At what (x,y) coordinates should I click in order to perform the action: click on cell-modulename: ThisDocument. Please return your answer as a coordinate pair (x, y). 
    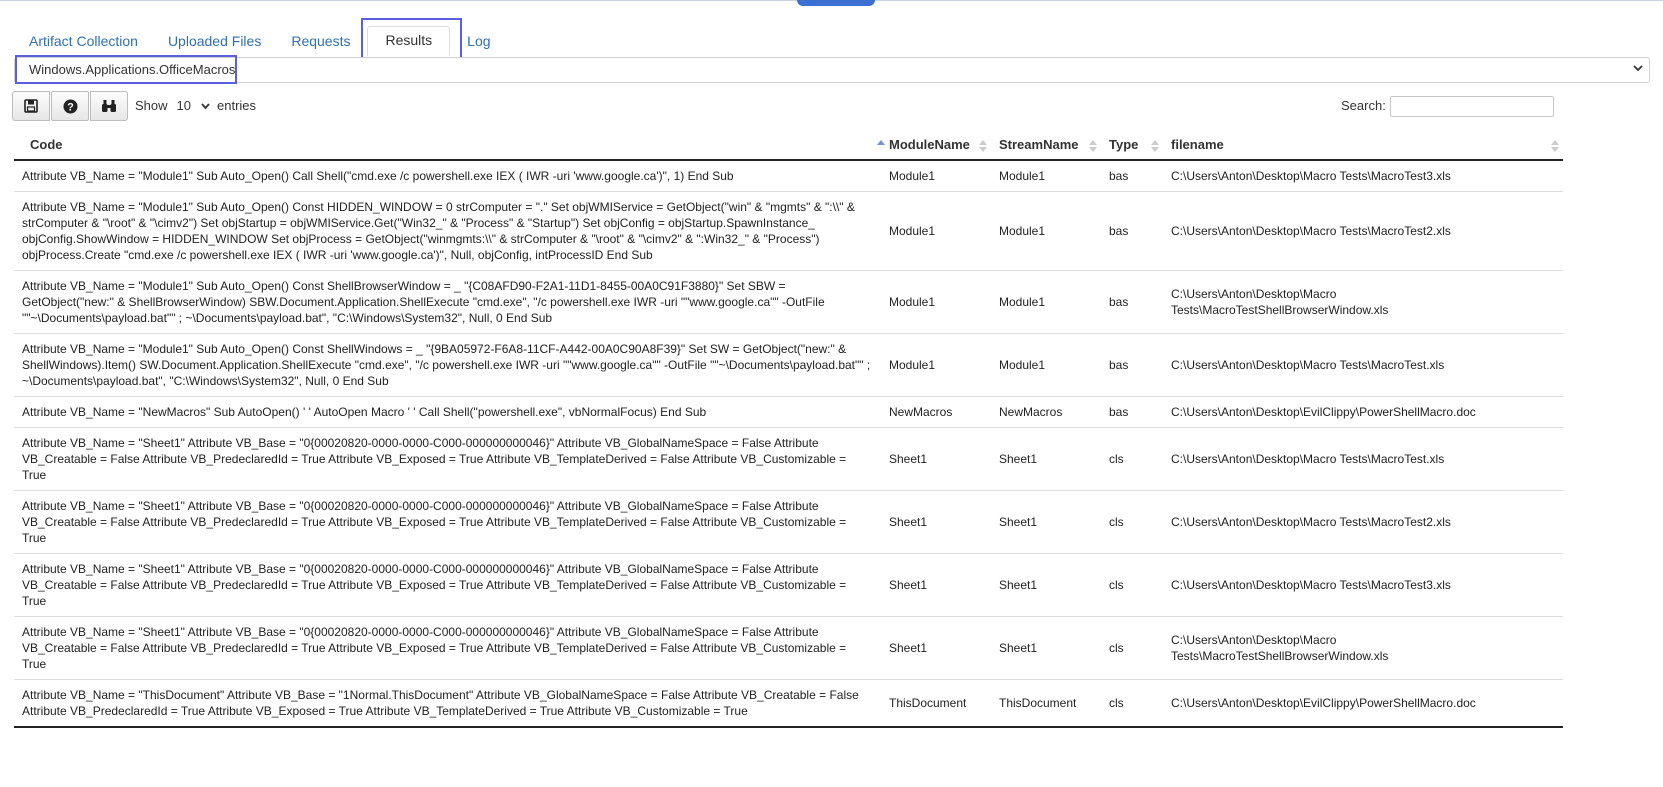
    Looking at the image, I should click on (936, 703).